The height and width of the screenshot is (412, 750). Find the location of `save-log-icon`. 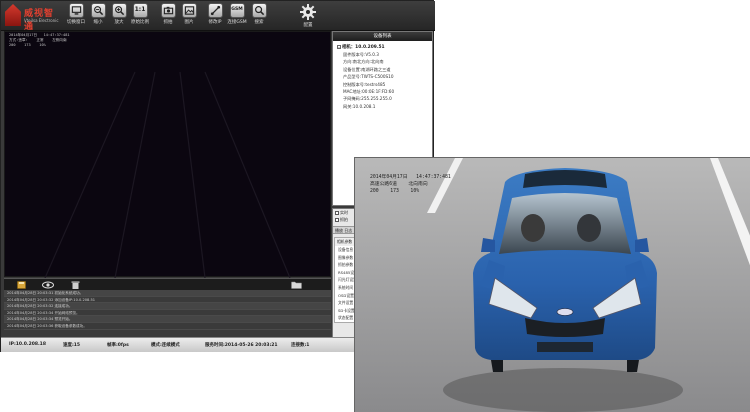

save-log-icon is located at coordinates (21, 285).